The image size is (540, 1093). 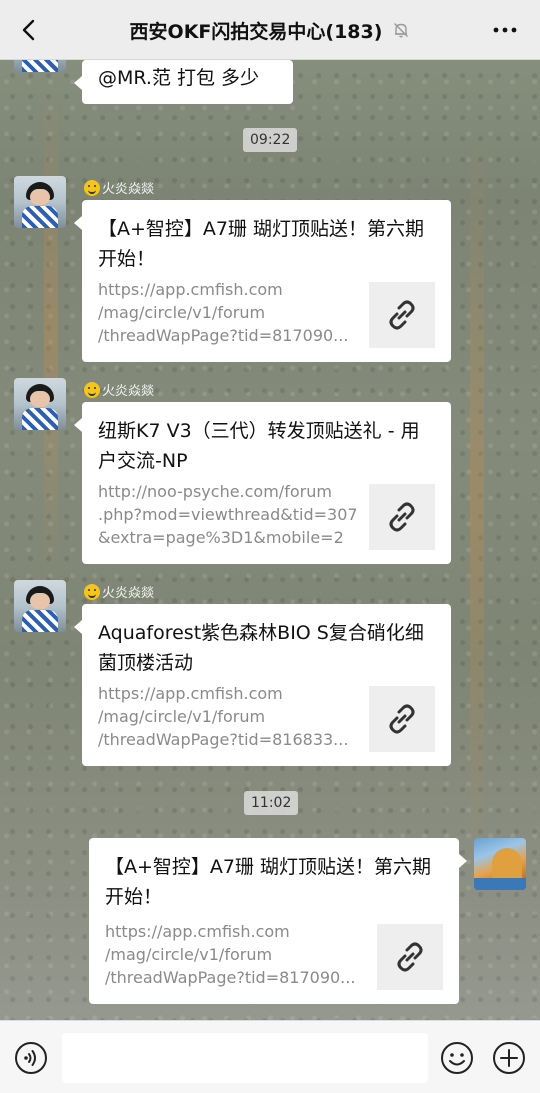 What do you see at coordinates (270, 140) in the screenshot?
I see `timestamp: 09:22` at bounding box center [270, 140].